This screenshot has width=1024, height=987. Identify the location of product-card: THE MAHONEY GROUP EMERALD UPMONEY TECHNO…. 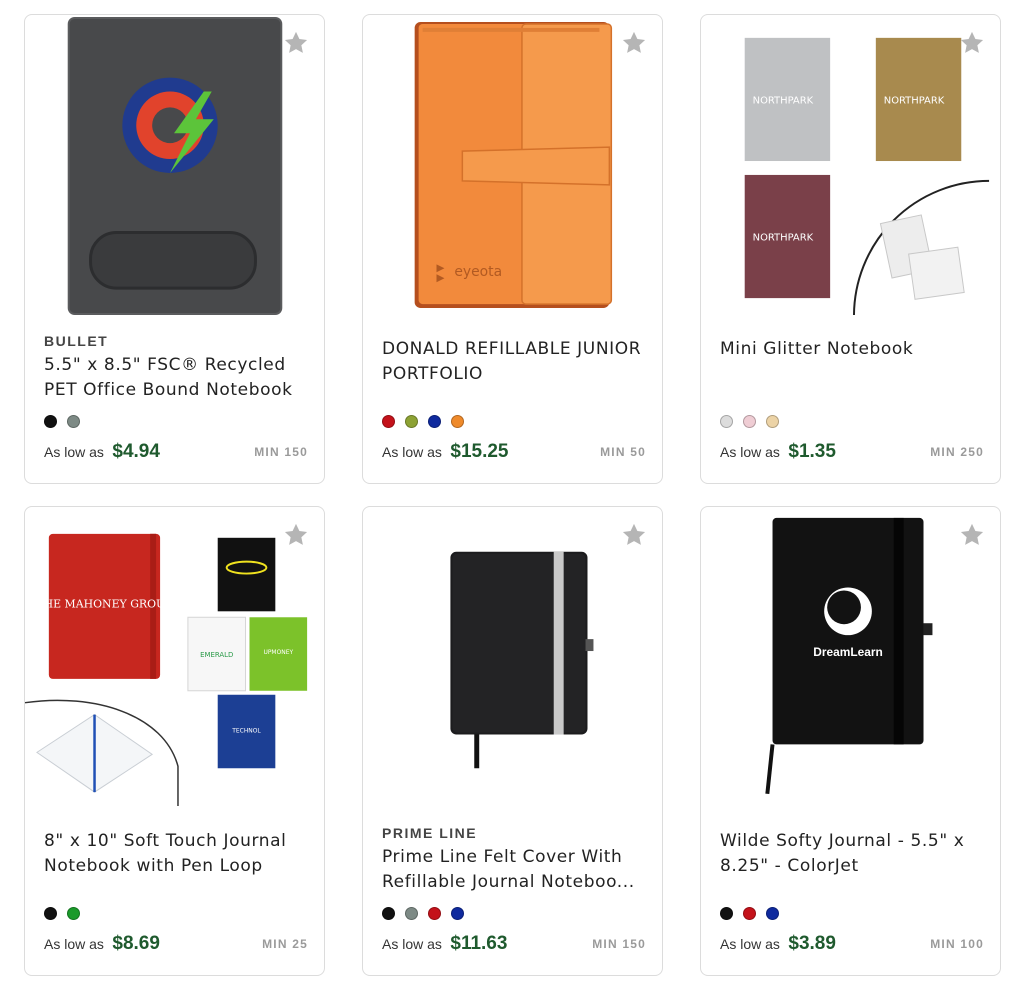
(174, 741).